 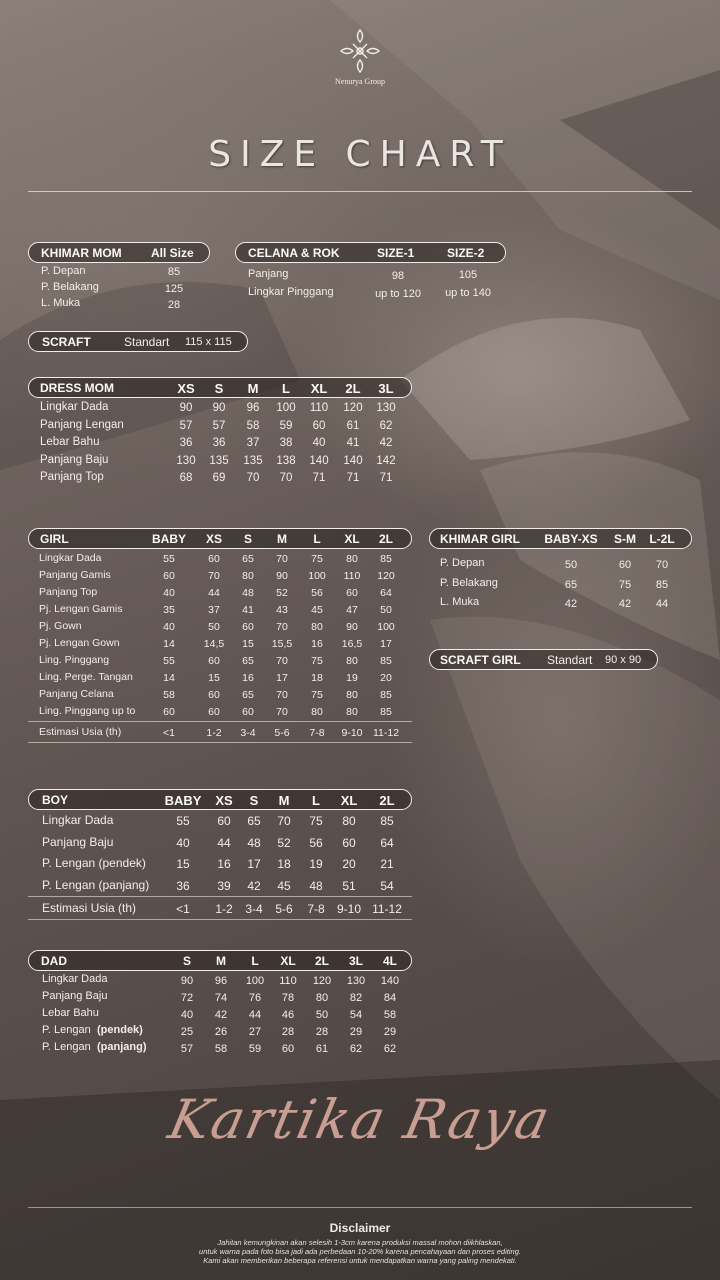 I want to click on dress-mom-cell: 57, so click(x=186, y=425).